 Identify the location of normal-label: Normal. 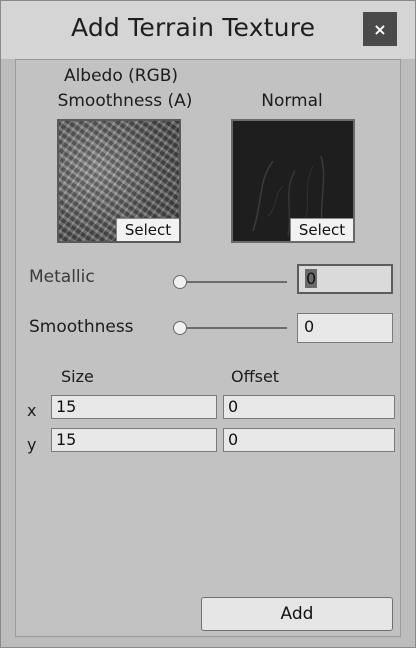
(292, 101).